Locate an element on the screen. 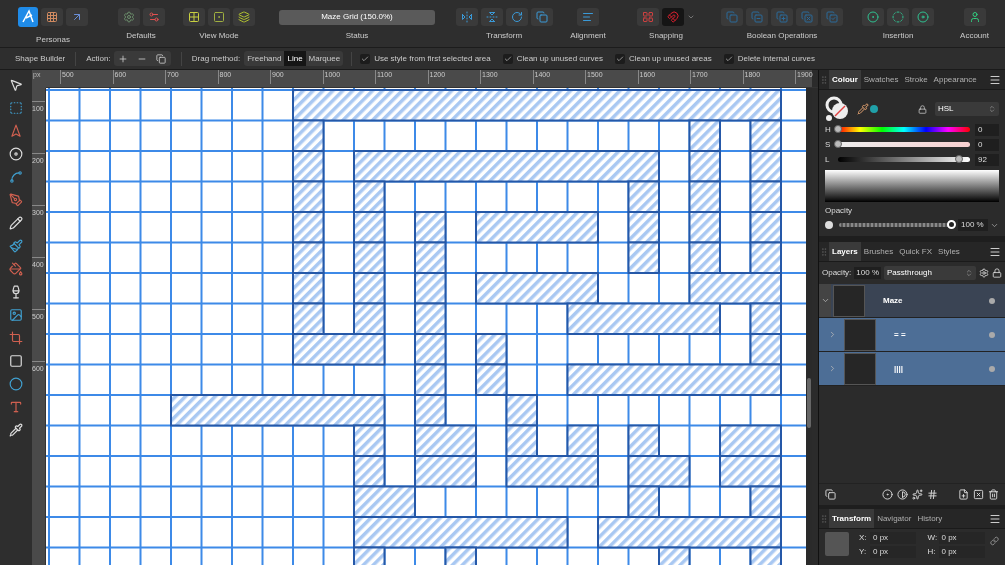 The image size is (1005, 565). rotate-button is located at coordinates (516, 17).